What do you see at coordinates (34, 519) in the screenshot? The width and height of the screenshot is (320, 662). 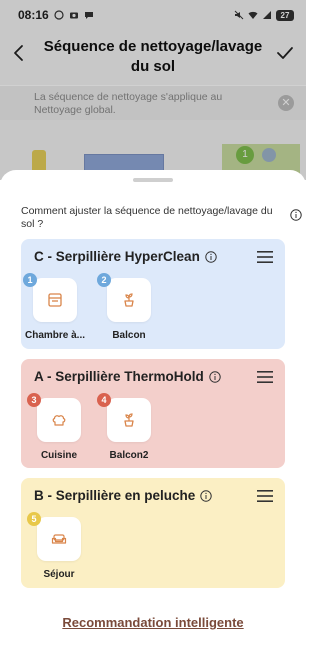 I see `order-badge: 5` at bounding box center [34, 519].